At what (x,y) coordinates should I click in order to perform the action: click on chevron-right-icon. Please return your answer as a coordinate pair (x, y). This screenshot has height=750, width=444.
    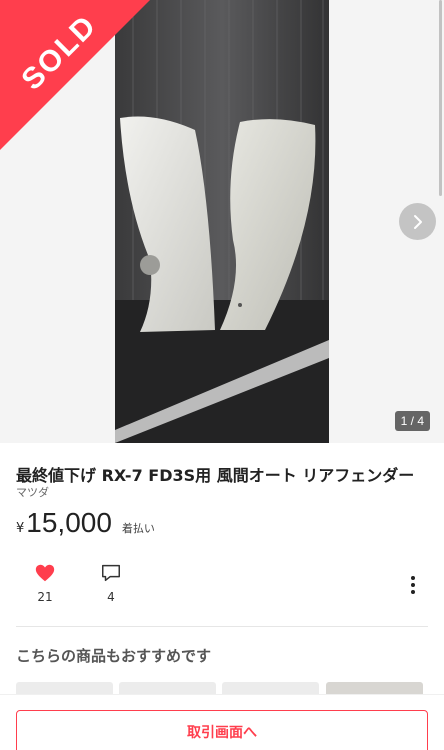
    Looking at the image, I should click on (417, 221).